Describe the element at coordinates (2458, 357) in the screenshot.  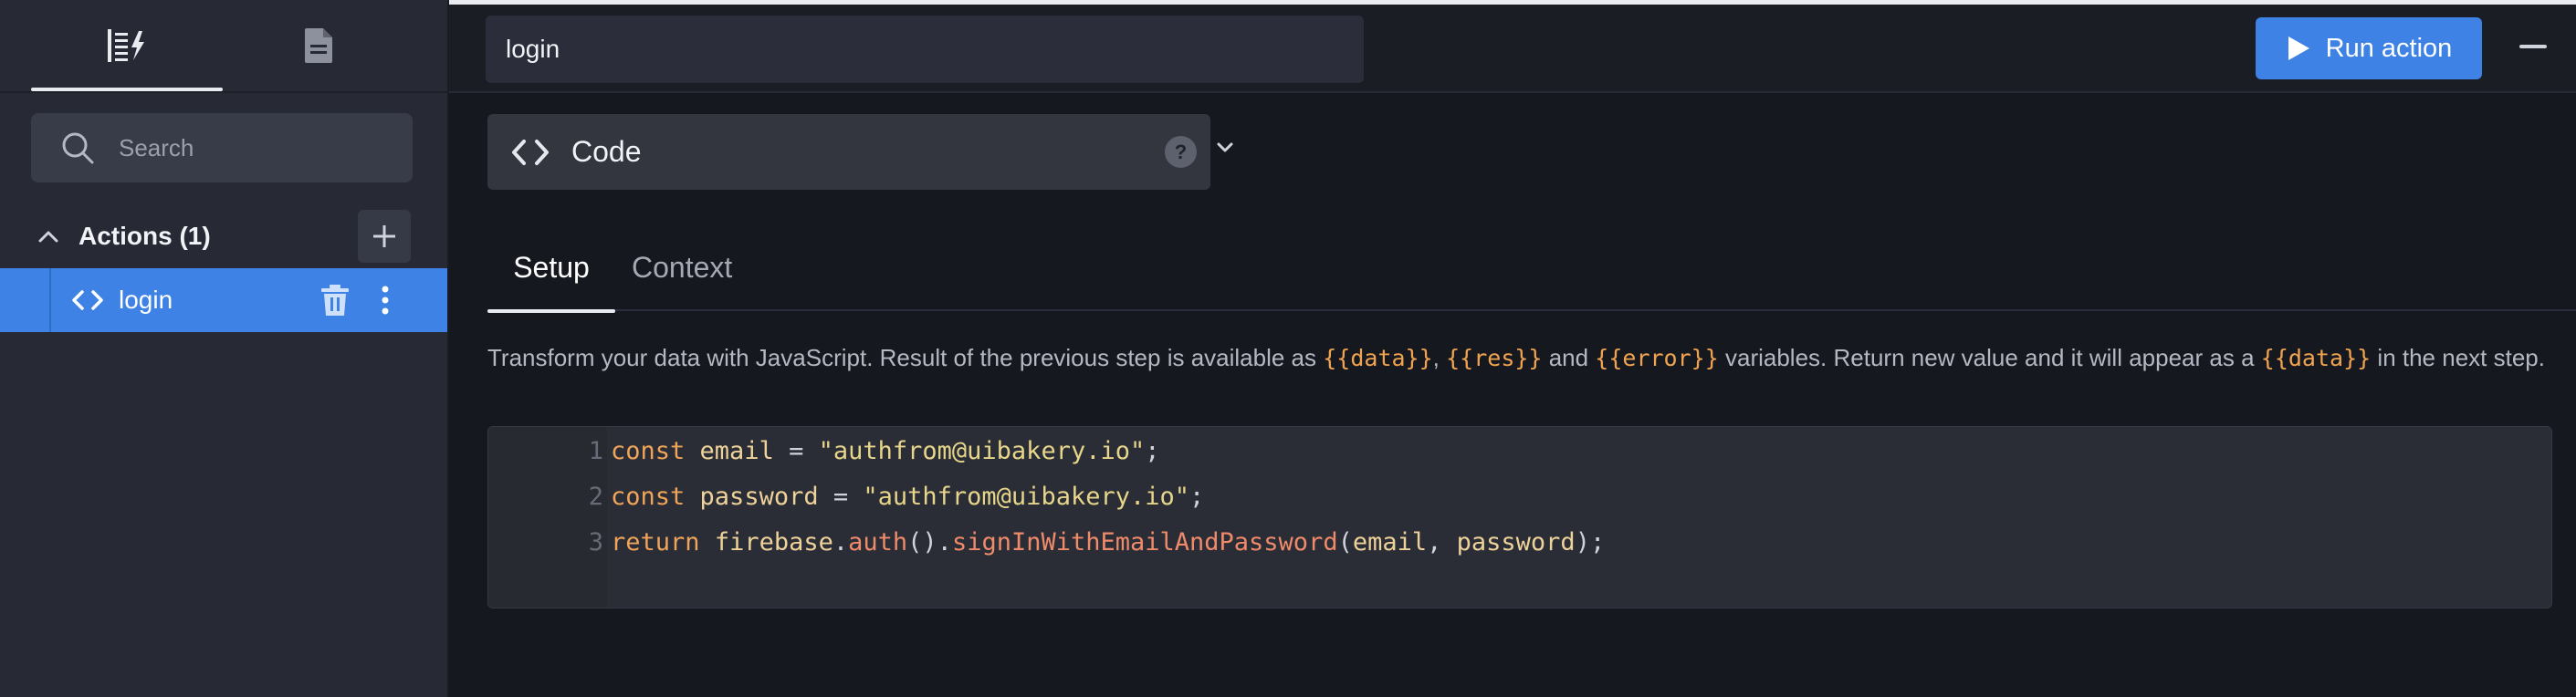
I see `description-text: in the next step.` at that location.